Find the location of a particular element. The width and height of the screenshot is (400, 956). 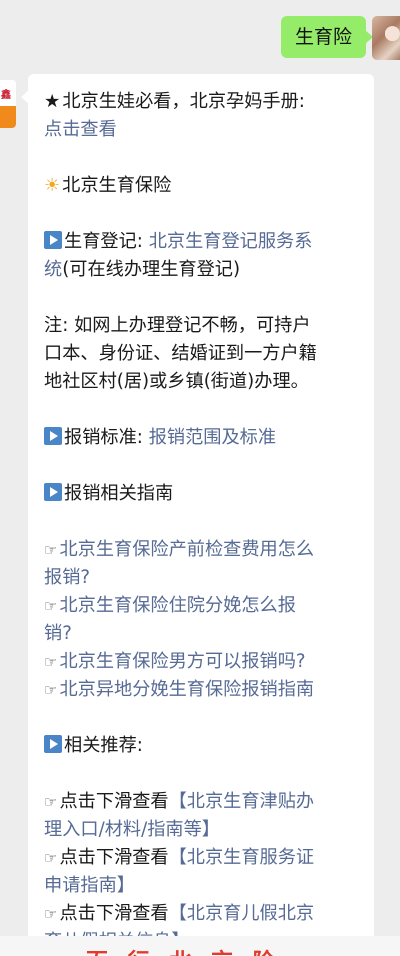

registration-link-part2: 统 is located at coordinates (53, 269).